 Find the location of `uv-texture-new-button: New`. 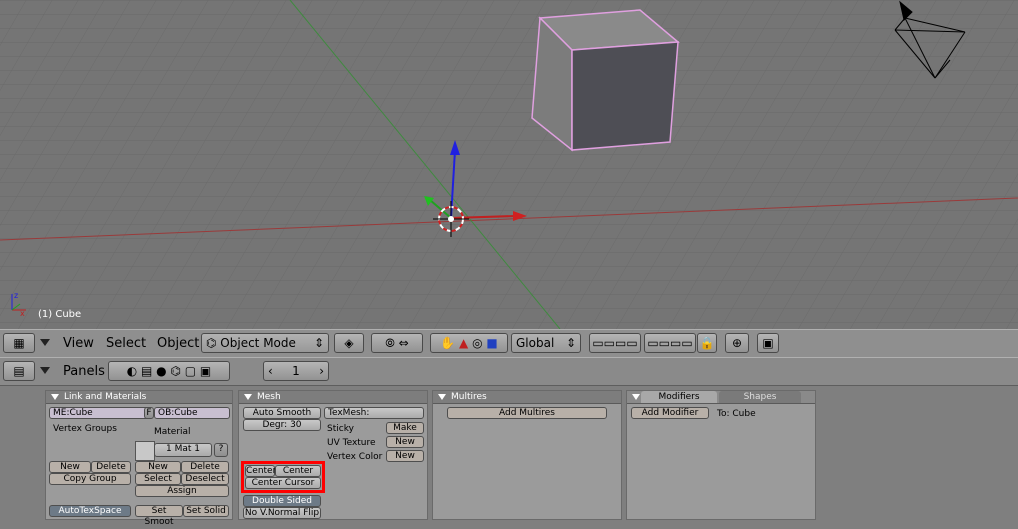

uv-texture-new-button: New is located at coordinates (405, 442).